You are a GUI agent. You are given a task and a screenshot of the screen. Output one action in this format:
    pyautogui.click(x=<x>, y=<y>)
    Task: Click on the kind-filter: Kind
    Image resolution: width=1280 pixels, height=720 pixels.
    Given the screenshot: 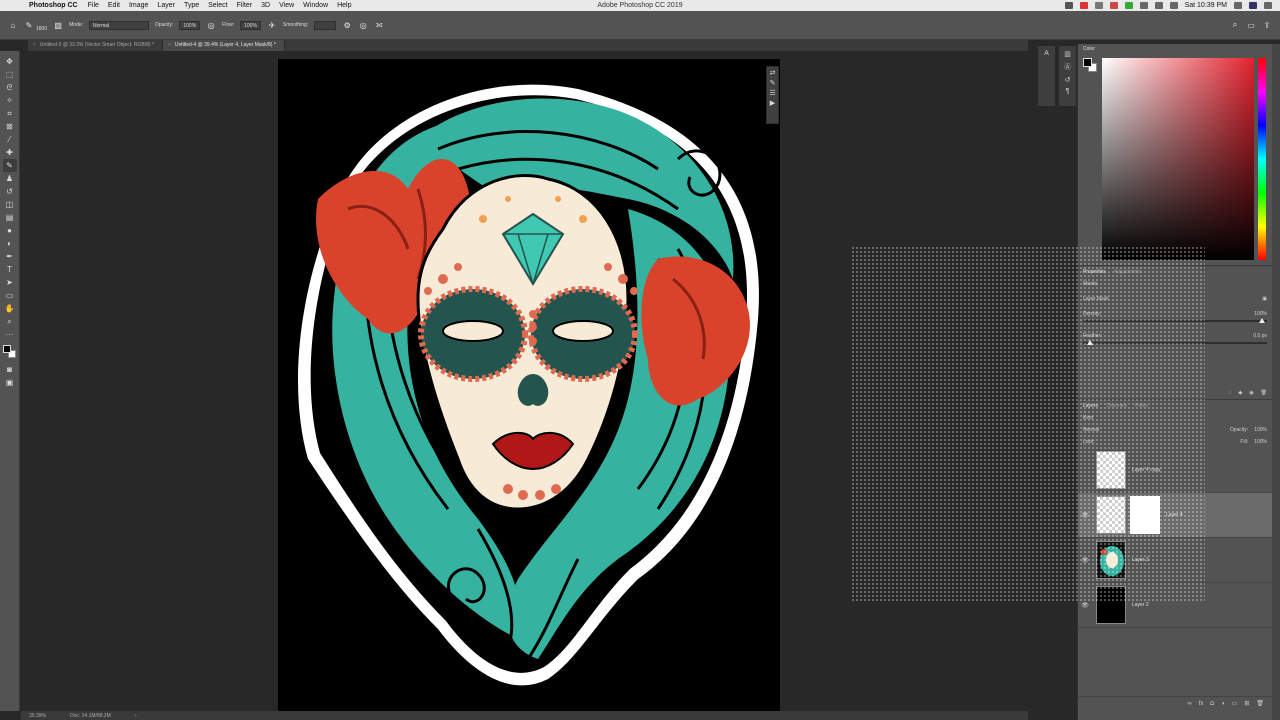 What is the action you would take?
    pyautogui.click(x=1088, y=418)
    